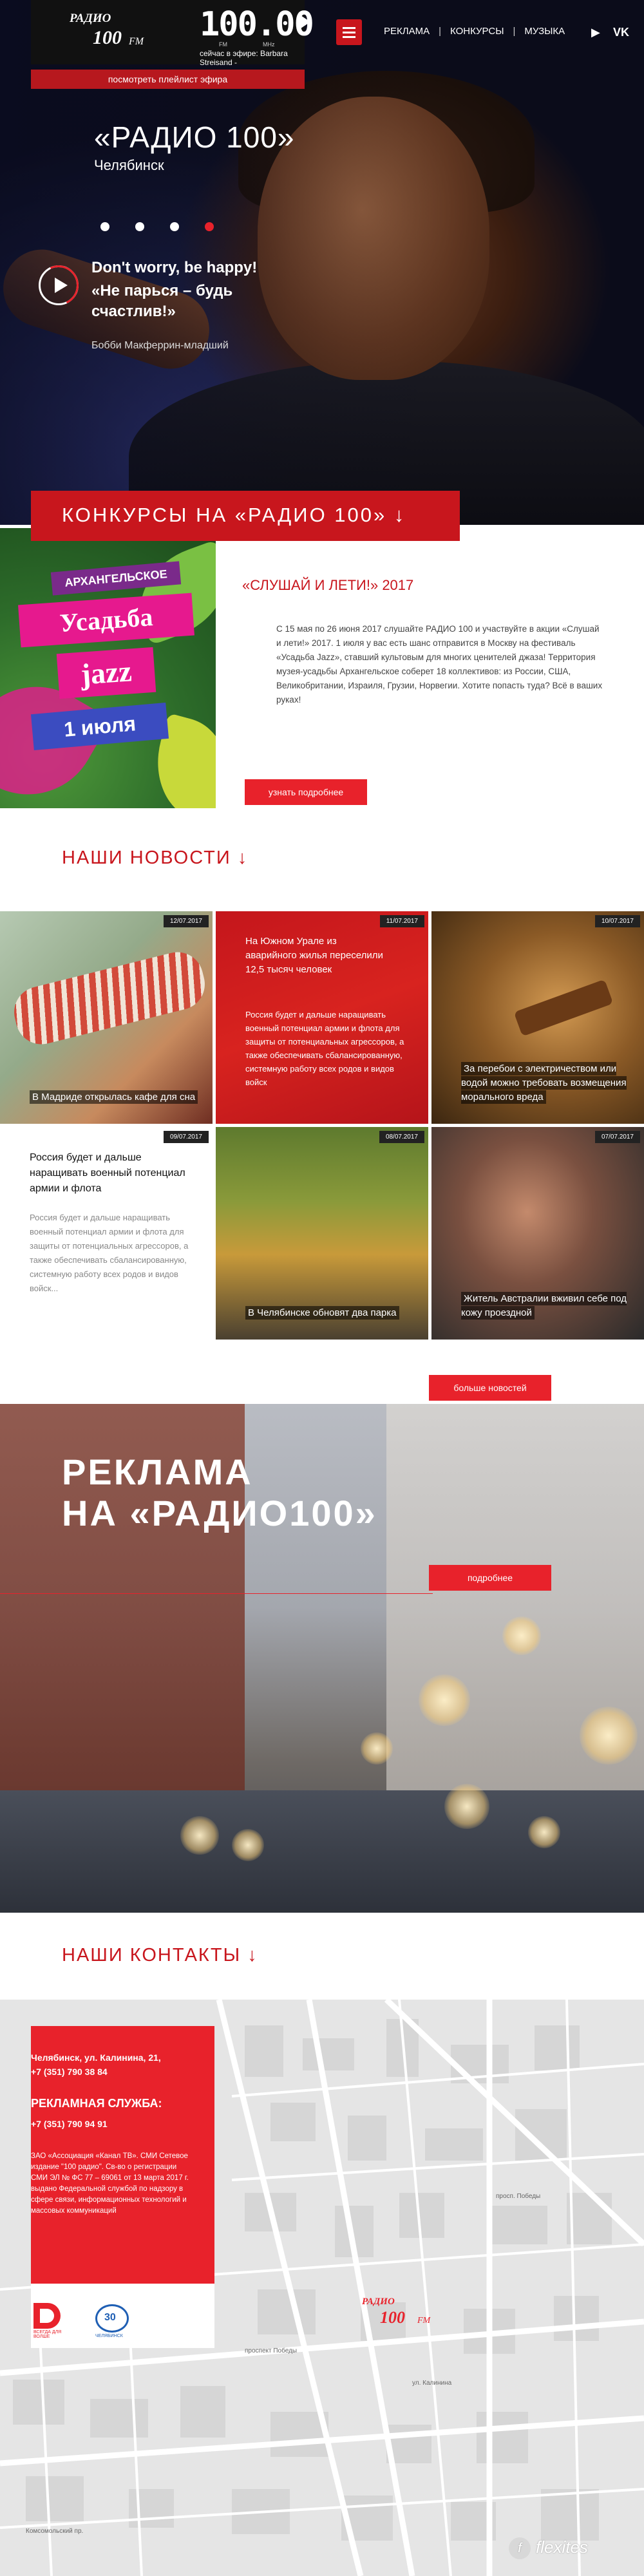 Image resolution: width=644 pixels, height=2576 pixels. What do you see at coordinates (186, 1137) in the screenshot?
I see `news-date: 09/07.2017` at bounding box center [186, 1137].